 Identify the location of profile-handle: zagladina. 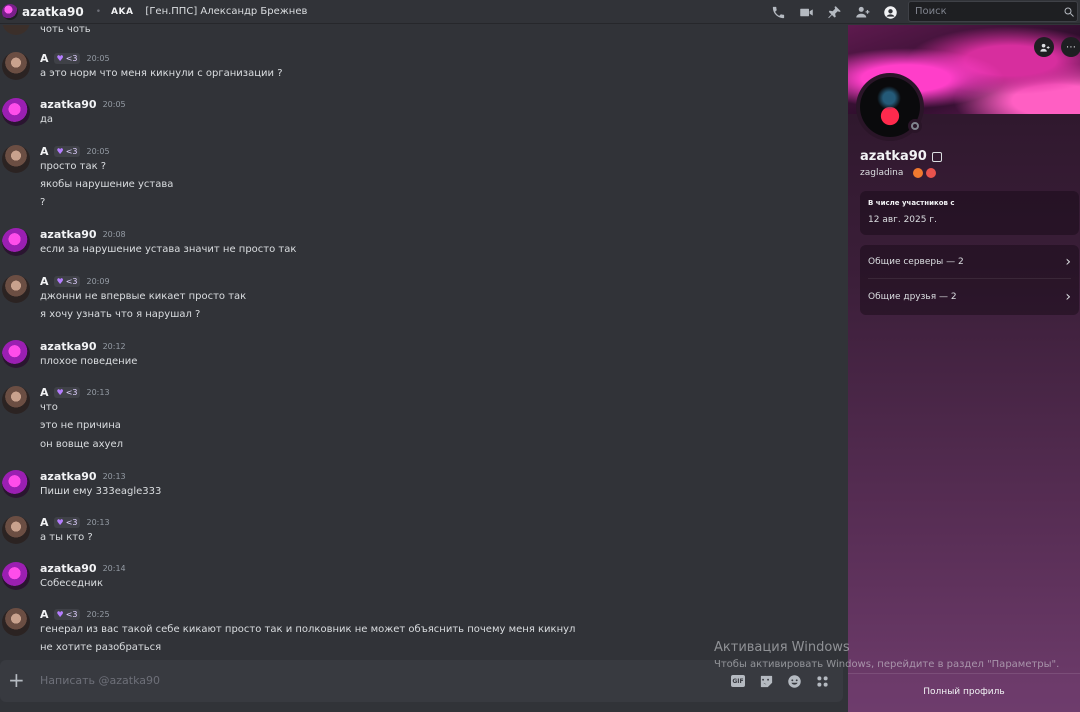
(898, 173).